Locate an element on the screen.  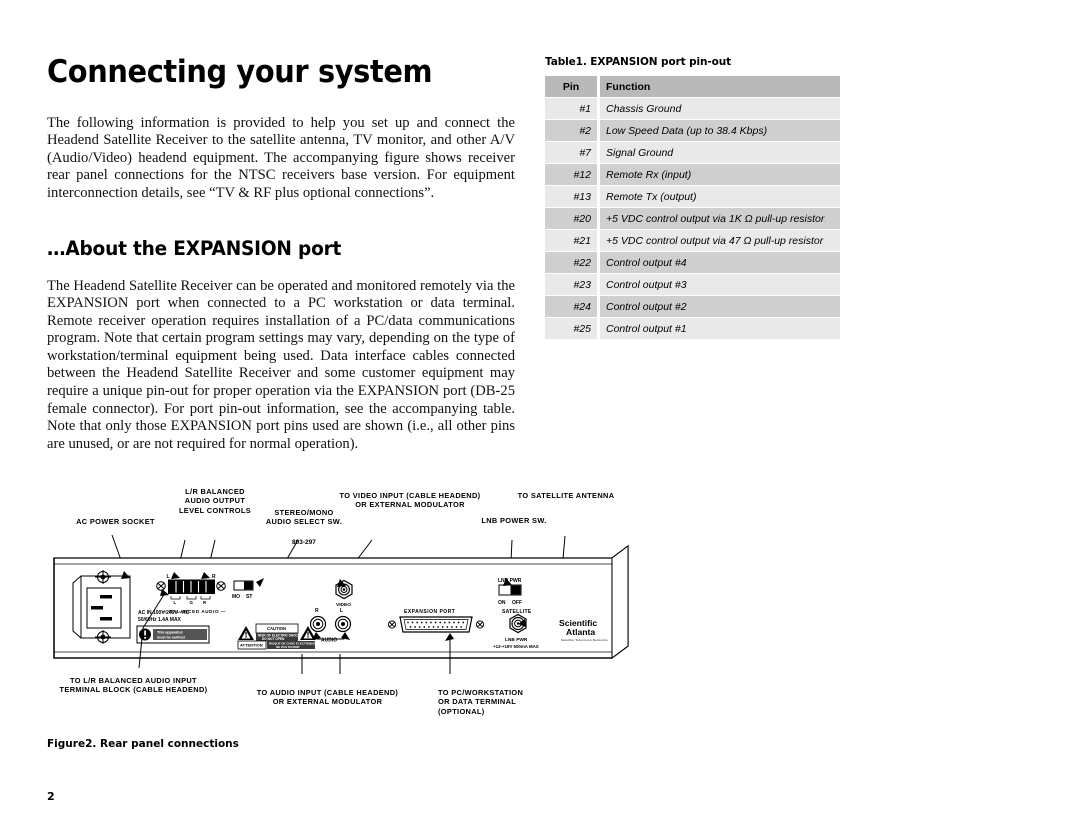
satellite-label: SATELLITE is located at coordinates (517, 612).